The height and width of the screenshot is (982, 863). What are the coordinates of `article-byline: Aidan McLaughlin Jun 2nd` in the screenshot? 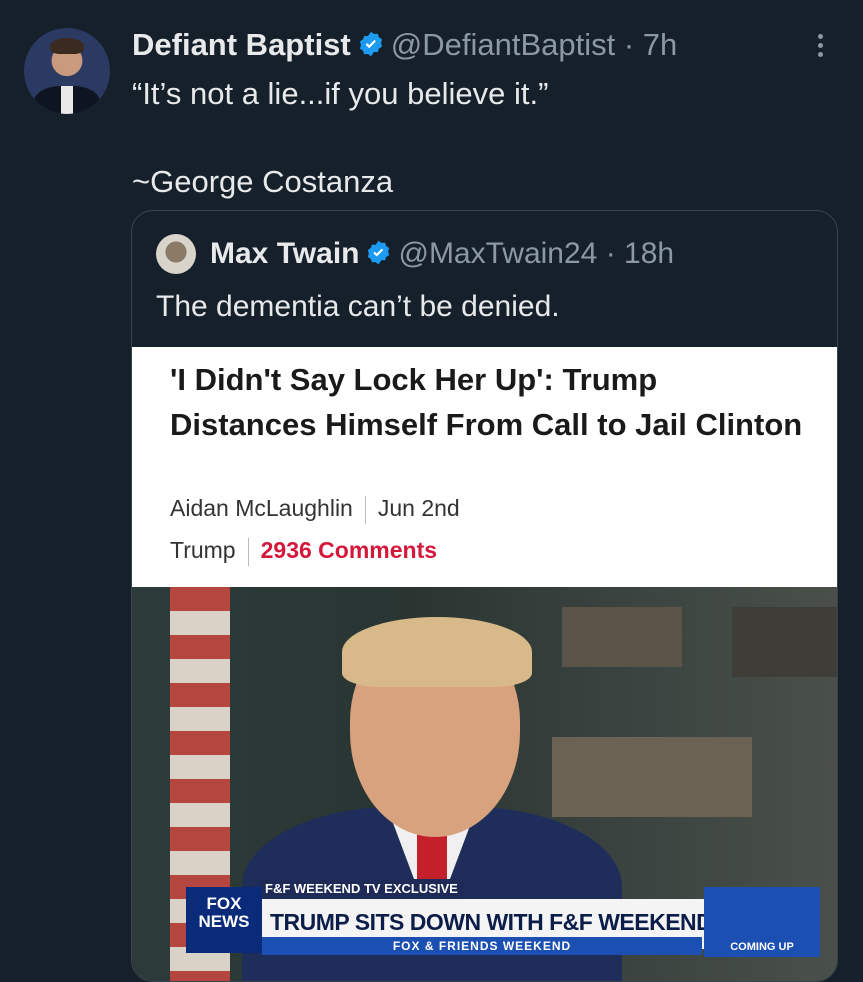 It's located at (315, 509).